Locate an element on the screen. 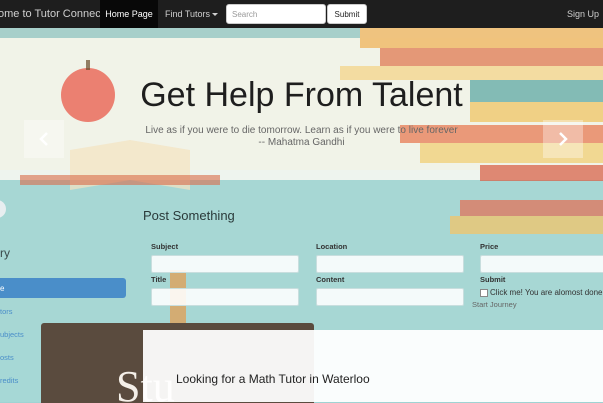  sidebar-item-posts: osts is located at coordinates (7, 357).